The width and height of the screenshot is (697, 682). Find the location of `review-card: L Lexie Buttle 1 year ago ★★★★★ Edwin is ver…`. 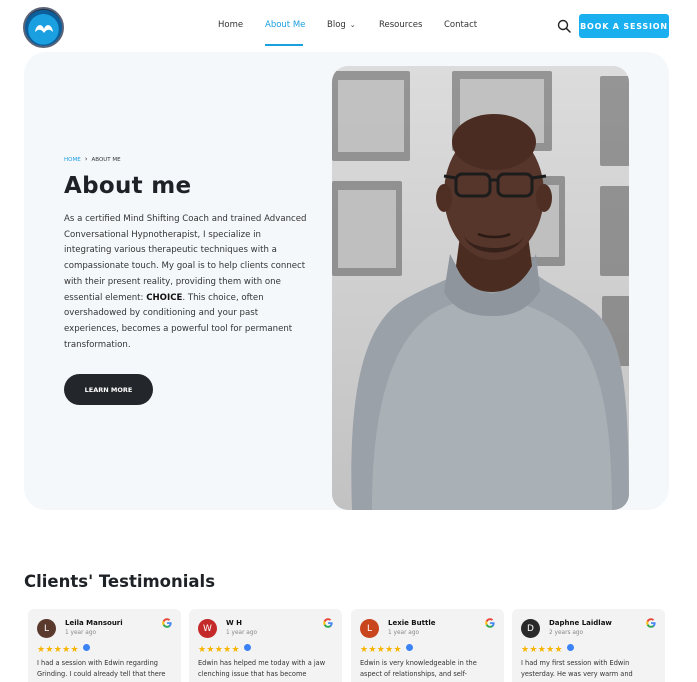

review-card: L Lexie Buttle 1 year ago ★★★★★ Edwin is ver… is located at coordinates (427, 645).